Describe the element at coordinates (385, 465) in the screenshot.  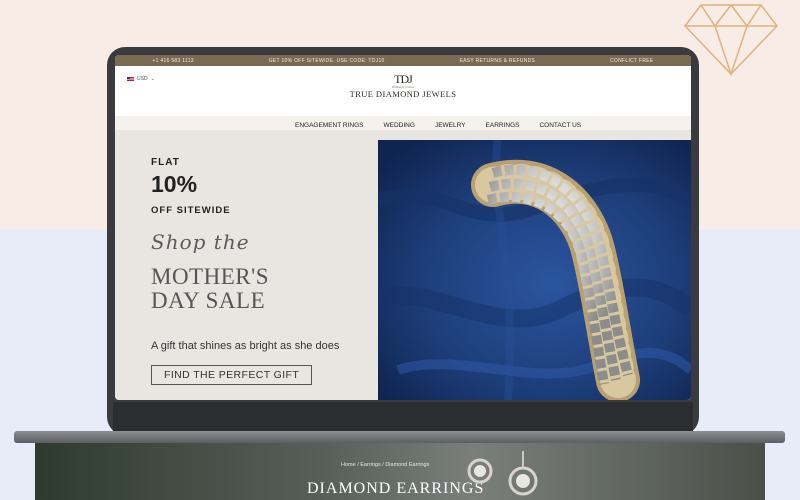
I see `breadcrumb: Home / Earrings / Diamond Earrings` at that location.